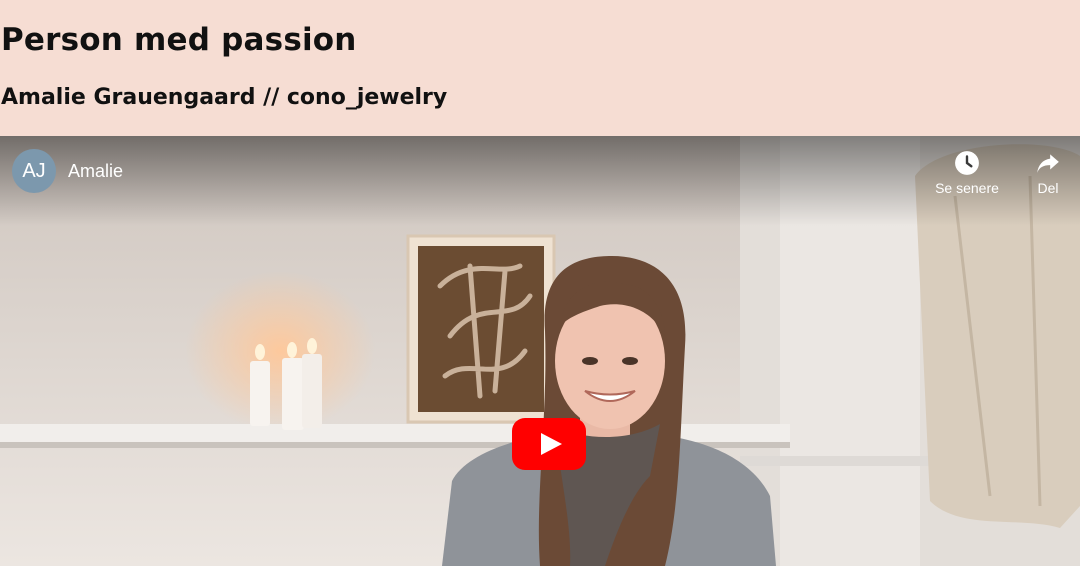 This screenshot has width=1080, height=566. Describe the element at coordinates (549, 444) in the screenshot. I see `youtube-play-icon` at that location.